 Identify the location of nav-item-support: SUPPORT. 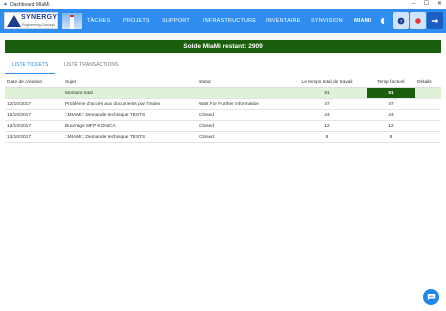
(176, 21).